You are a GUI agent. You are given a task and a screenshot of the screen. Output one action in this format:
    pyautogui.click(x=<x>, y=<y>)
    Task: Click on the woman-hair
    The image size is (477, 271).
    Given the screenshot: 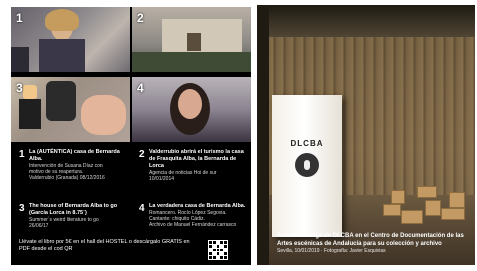 What is the action you would take?
    pyautogui.click(x=62, y=20)
    